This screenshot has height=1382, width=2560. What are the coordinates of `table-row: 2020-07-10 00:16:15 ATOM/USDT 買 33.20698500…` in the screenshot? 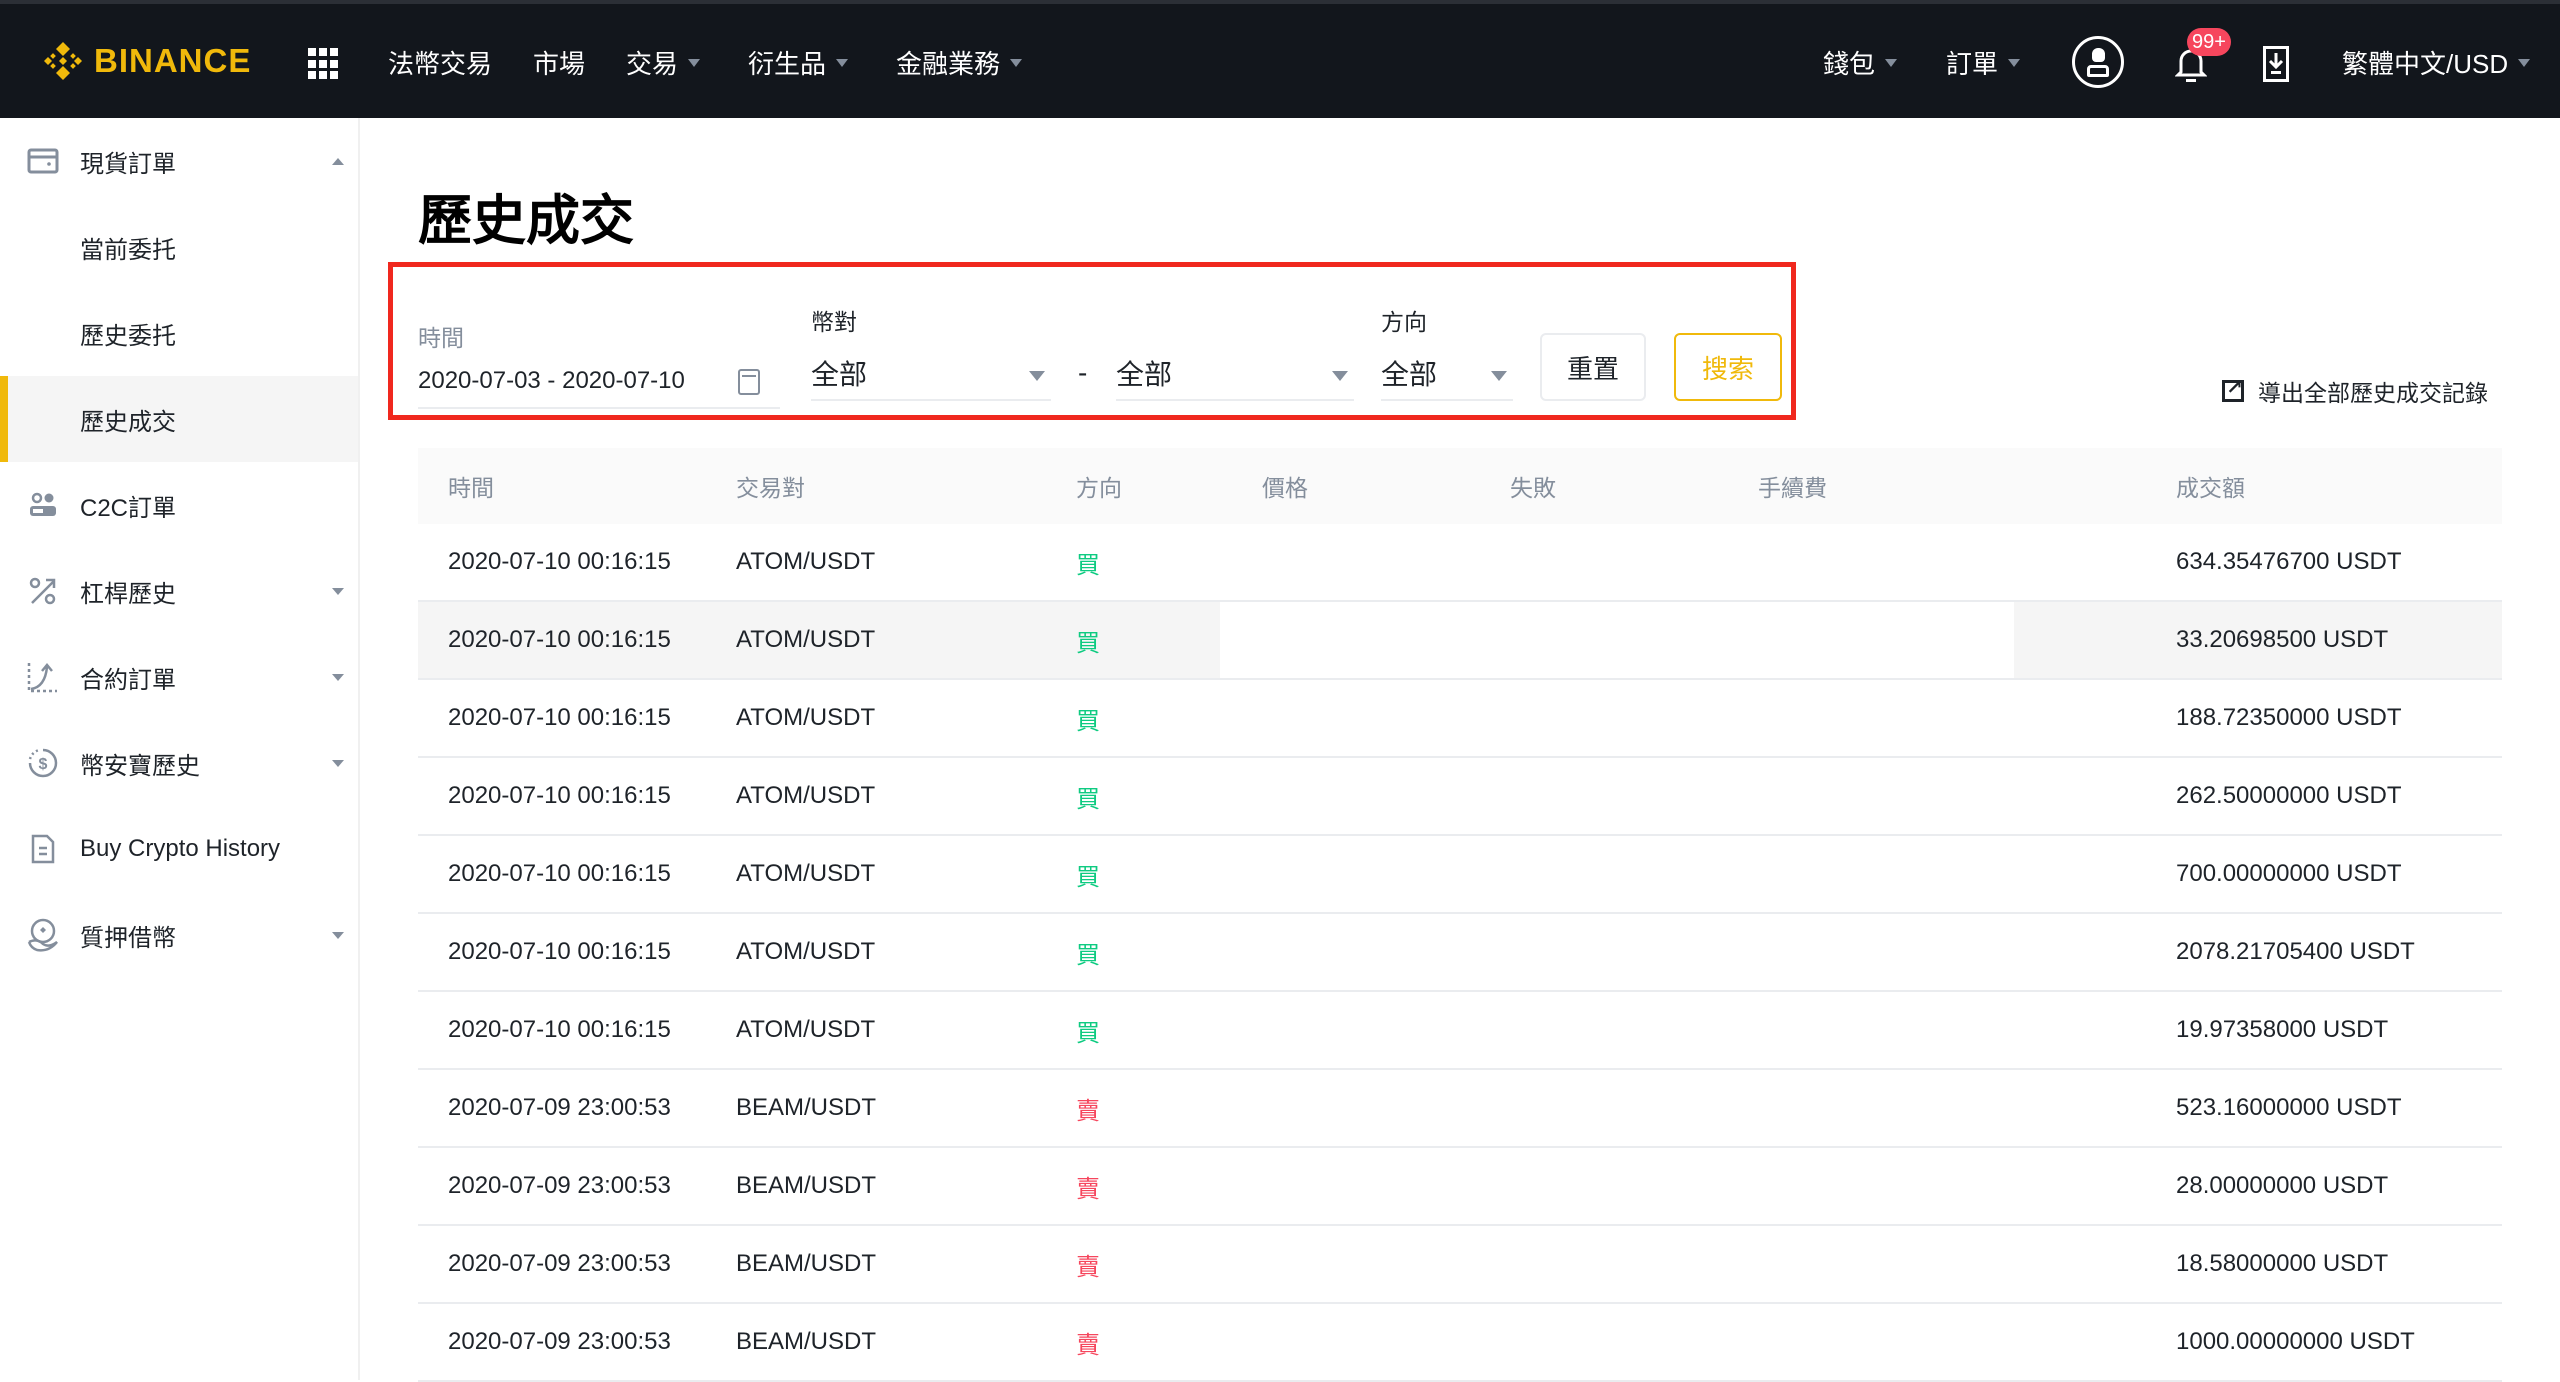 It's located at (1460, 641).